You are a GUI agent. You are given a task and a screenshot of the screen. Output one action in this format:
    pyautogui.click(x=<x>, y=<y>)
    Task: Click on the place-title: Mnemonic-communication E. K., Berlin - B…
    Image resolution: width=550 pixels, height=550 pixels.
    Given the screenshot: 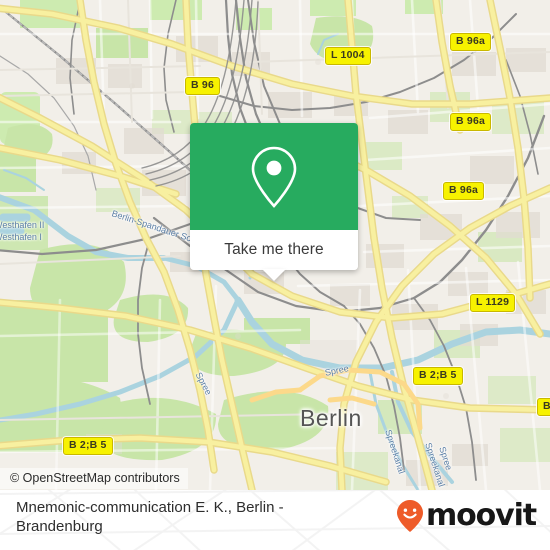 What is the action you would take?
    pyautogui.click(x=150, y=517)
    